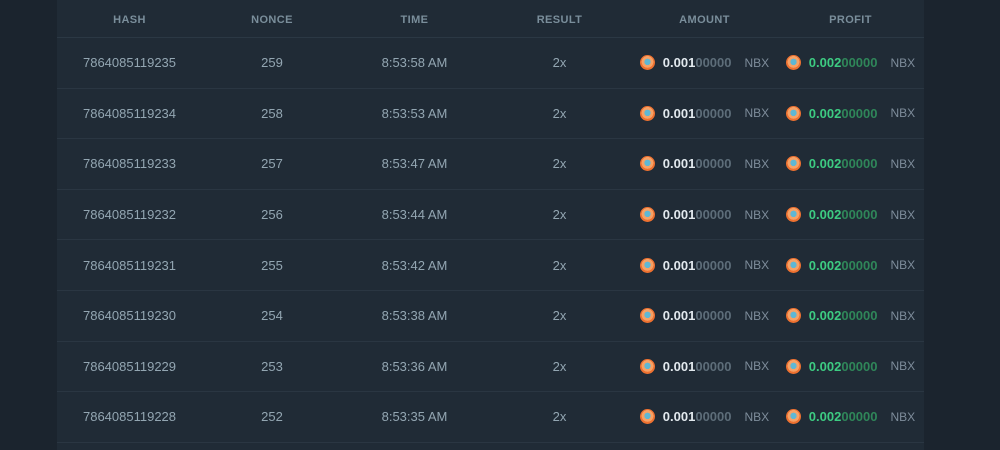  Describe the element at coordinates (559, 20) in the screenshot. I see `column-header-result: RESULT` at that location.